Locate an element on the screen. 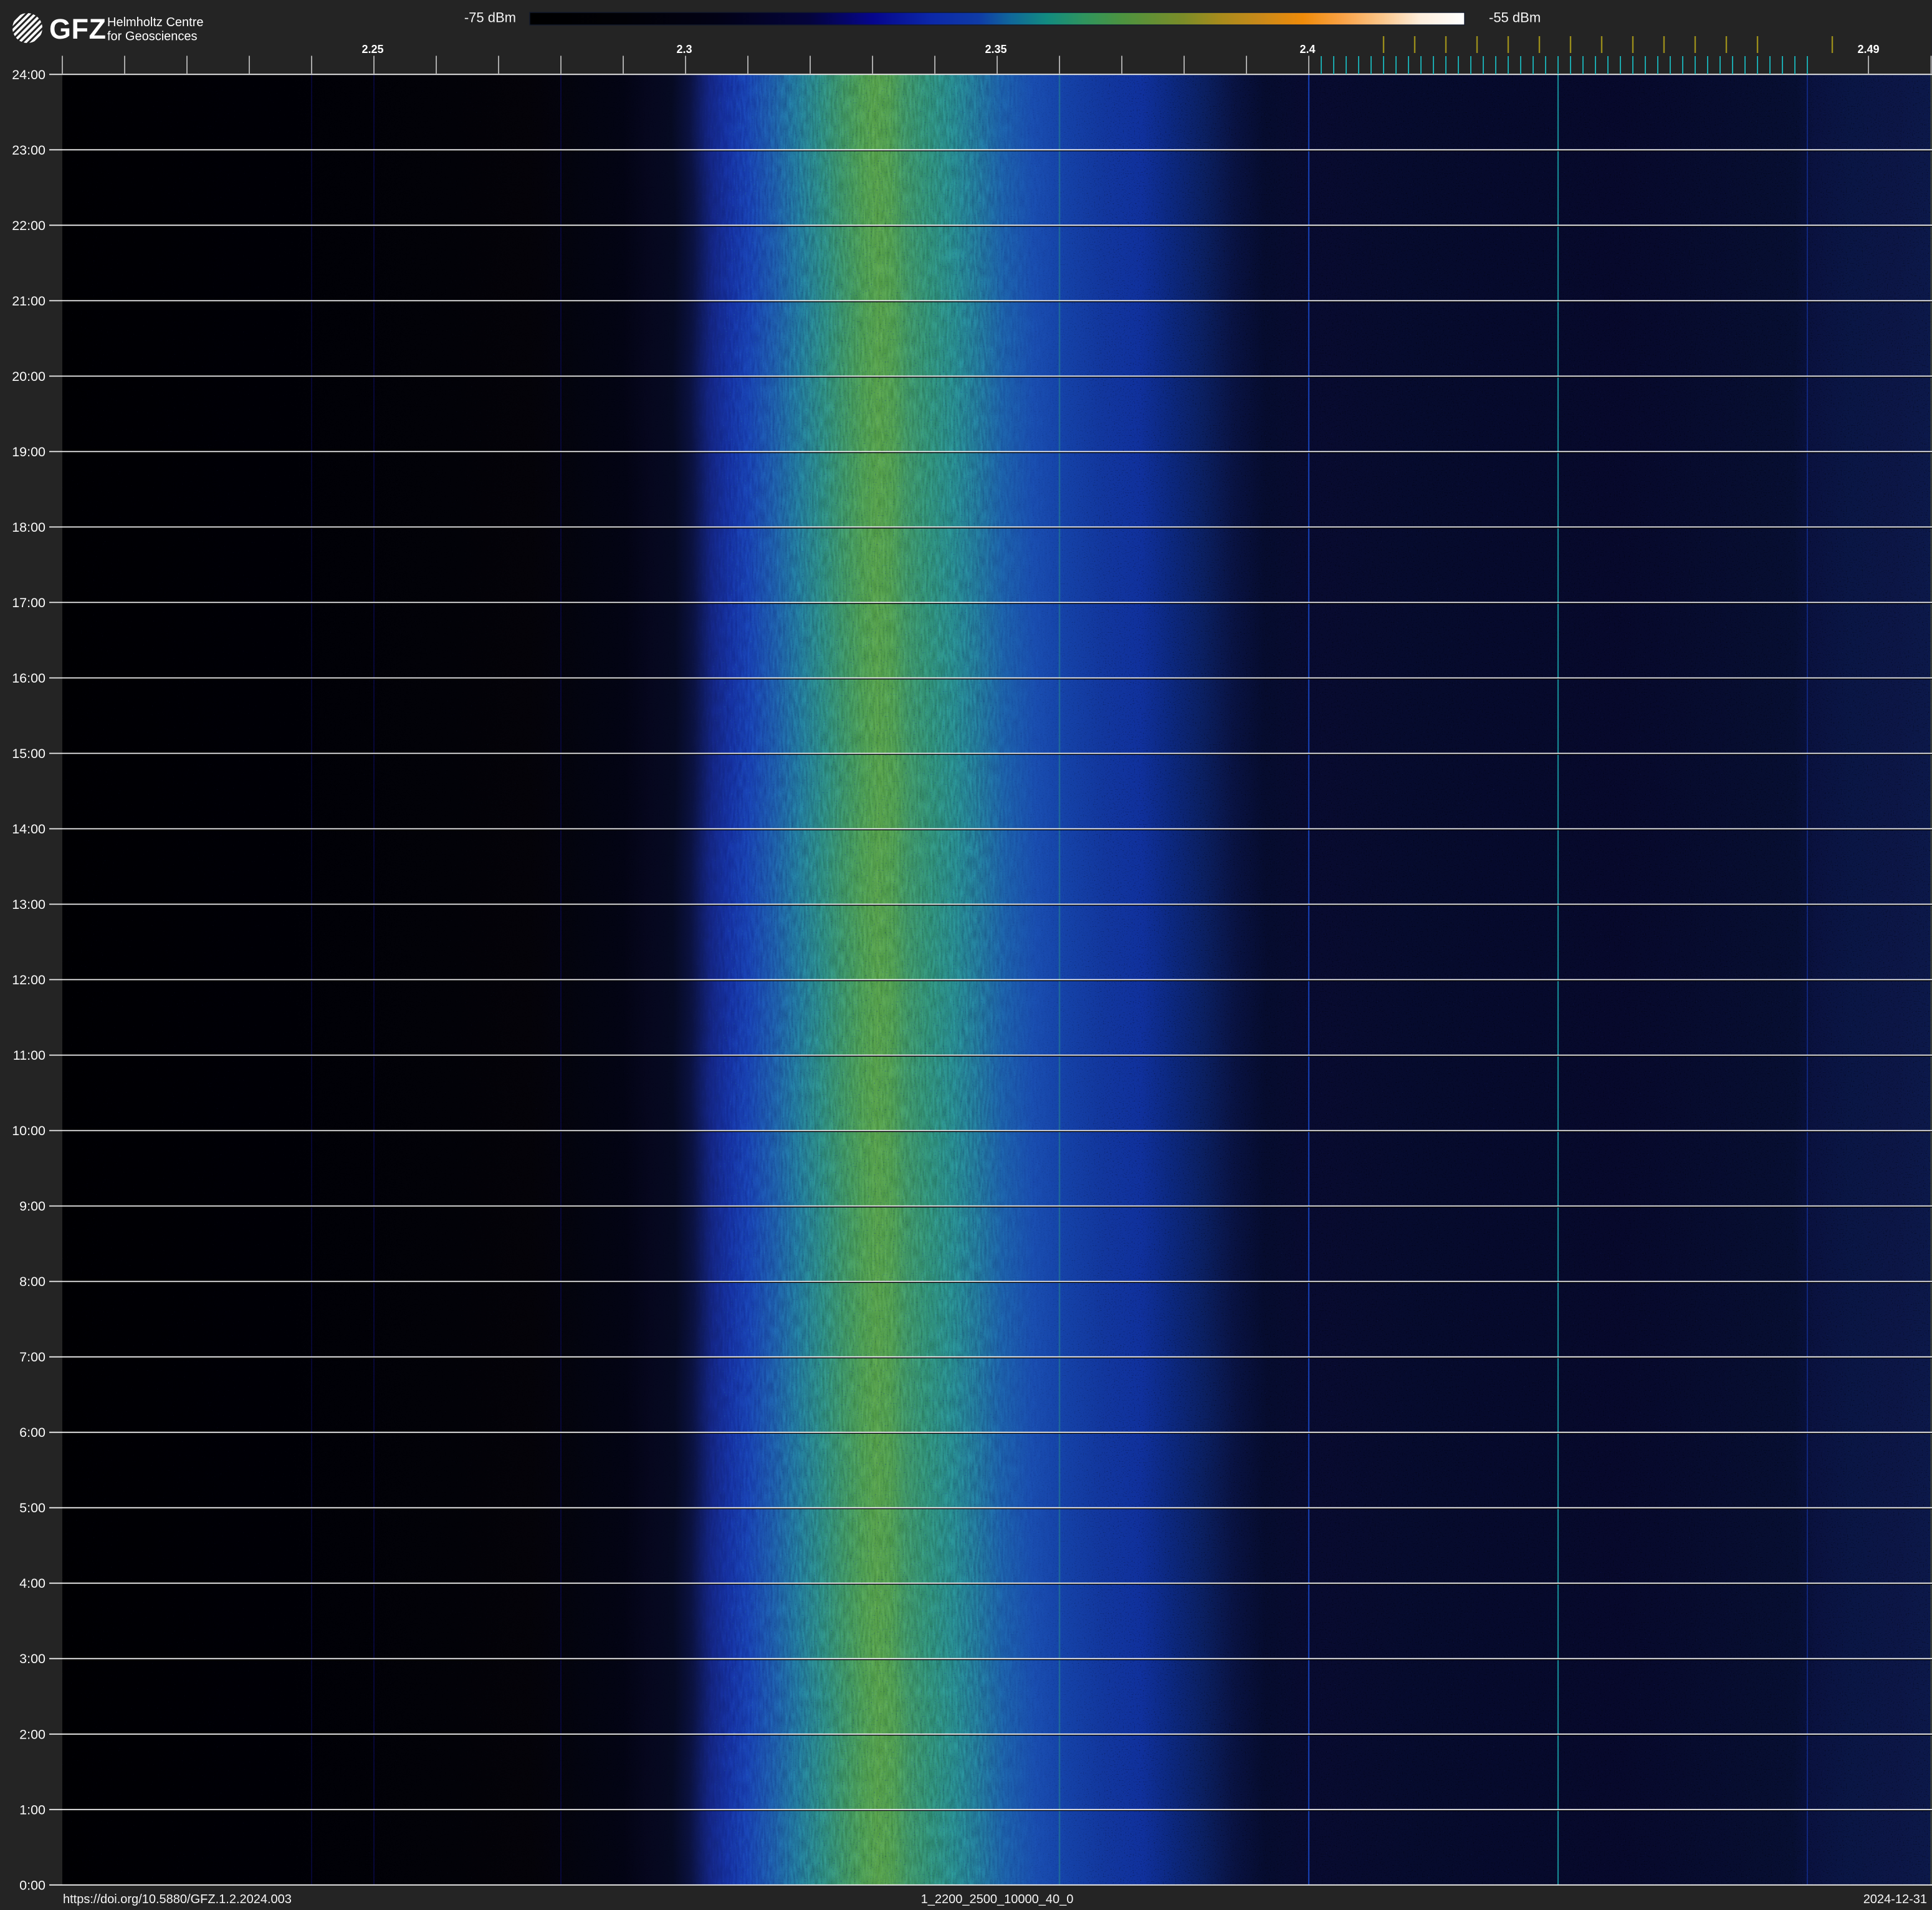  svg-text: 2.25 is located at coordinates (372, 49).